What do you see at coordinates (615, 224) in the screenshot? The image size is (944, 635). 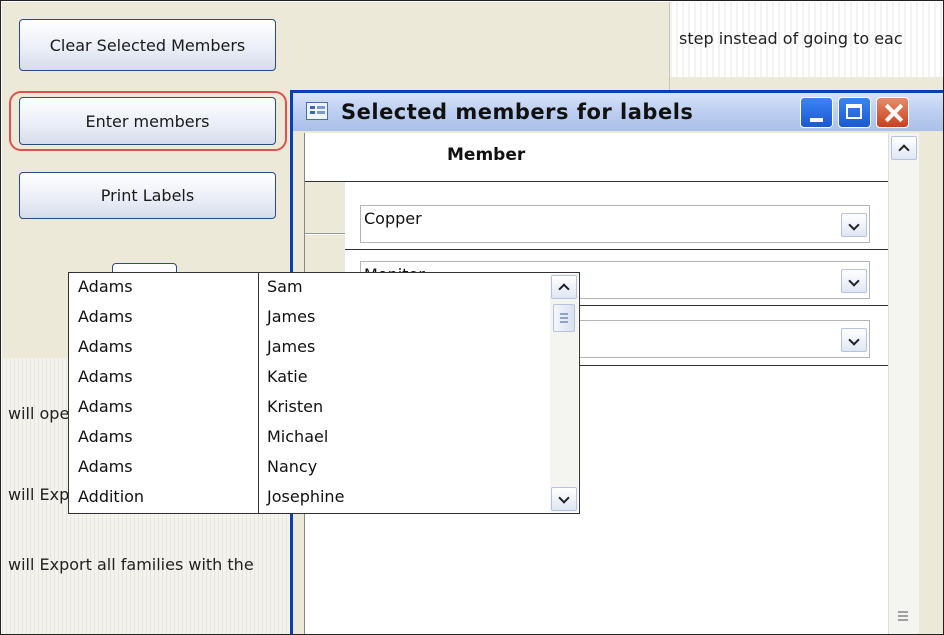 I see `member-combo-1: Copper` at bounding box center [615, 224].